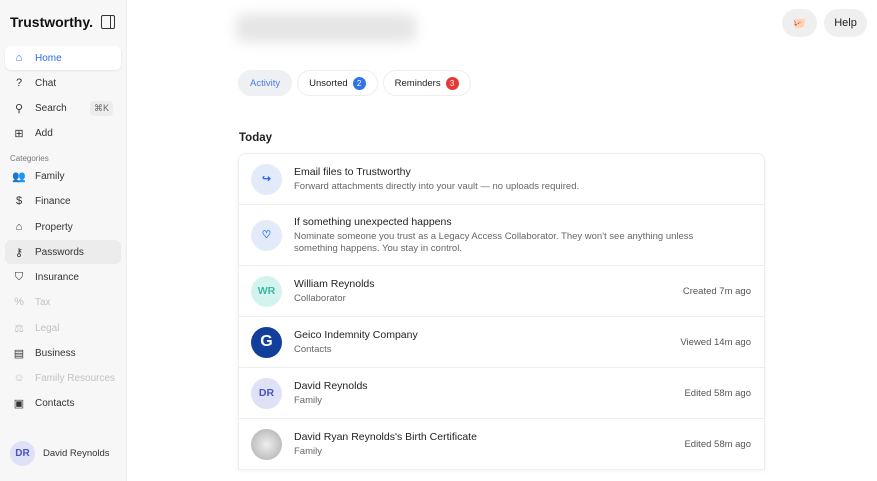 The width and height of the screenshot is (877, 481). I want to click on plus-square-icon: ⊞, so click(19, 133).